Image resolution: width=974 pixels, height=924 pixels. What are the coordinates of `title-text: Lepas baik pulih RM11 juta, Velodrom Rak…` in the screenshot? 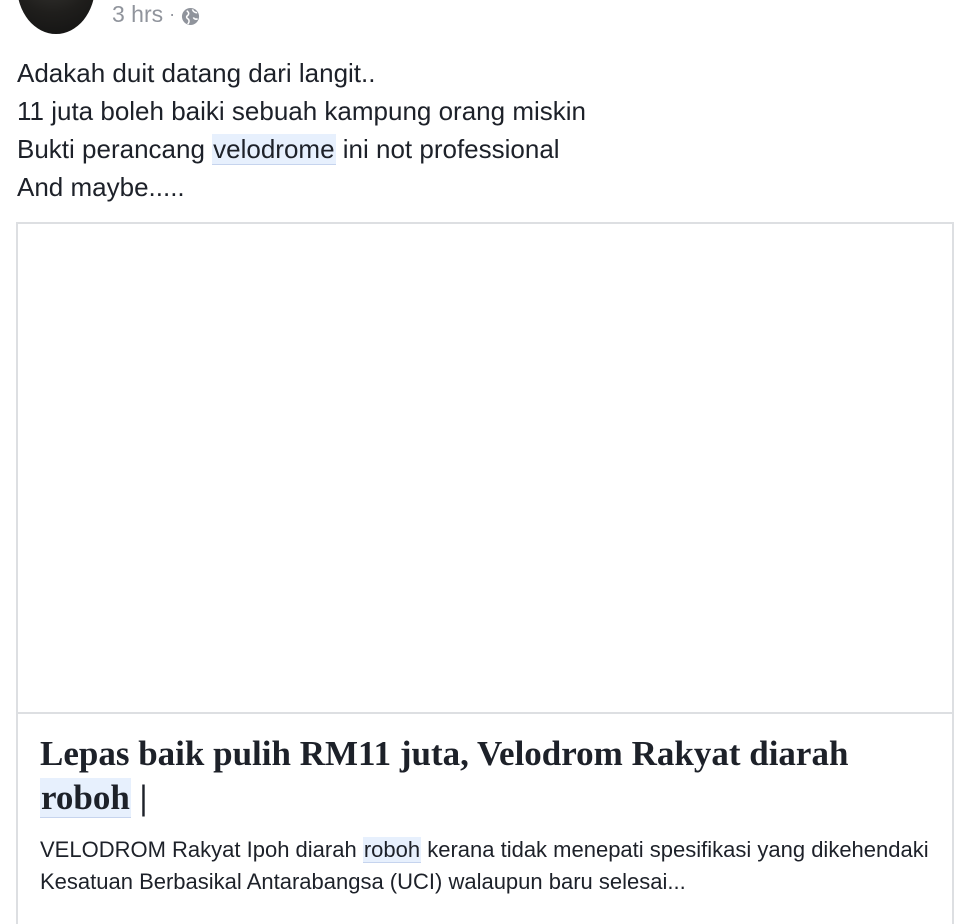 It's located at (444, 753).